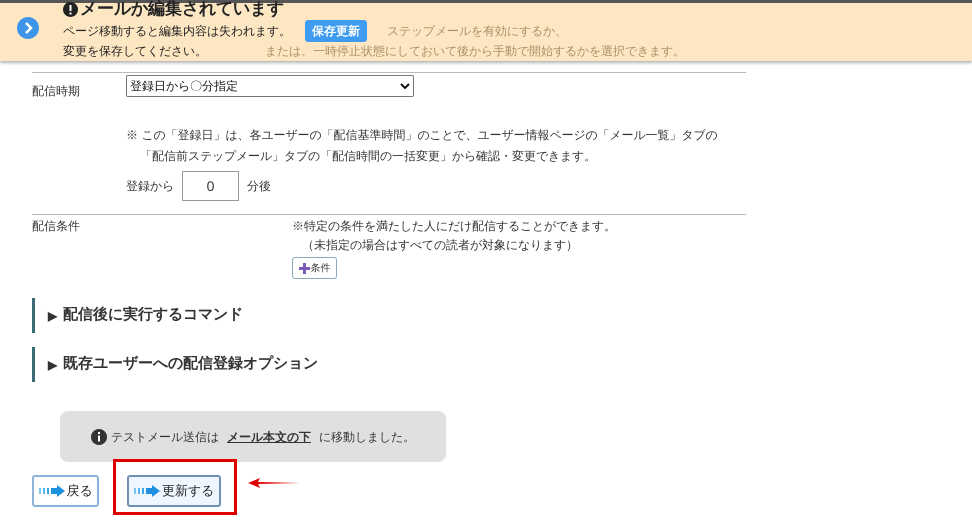 Image resolution: width=972 pixels, height=520 pixels. What do you see at coordinates (477, 31) in the screenshot?
I see `faded-description: ステップメールを有効にするか、` at bounding box center [477, 31].